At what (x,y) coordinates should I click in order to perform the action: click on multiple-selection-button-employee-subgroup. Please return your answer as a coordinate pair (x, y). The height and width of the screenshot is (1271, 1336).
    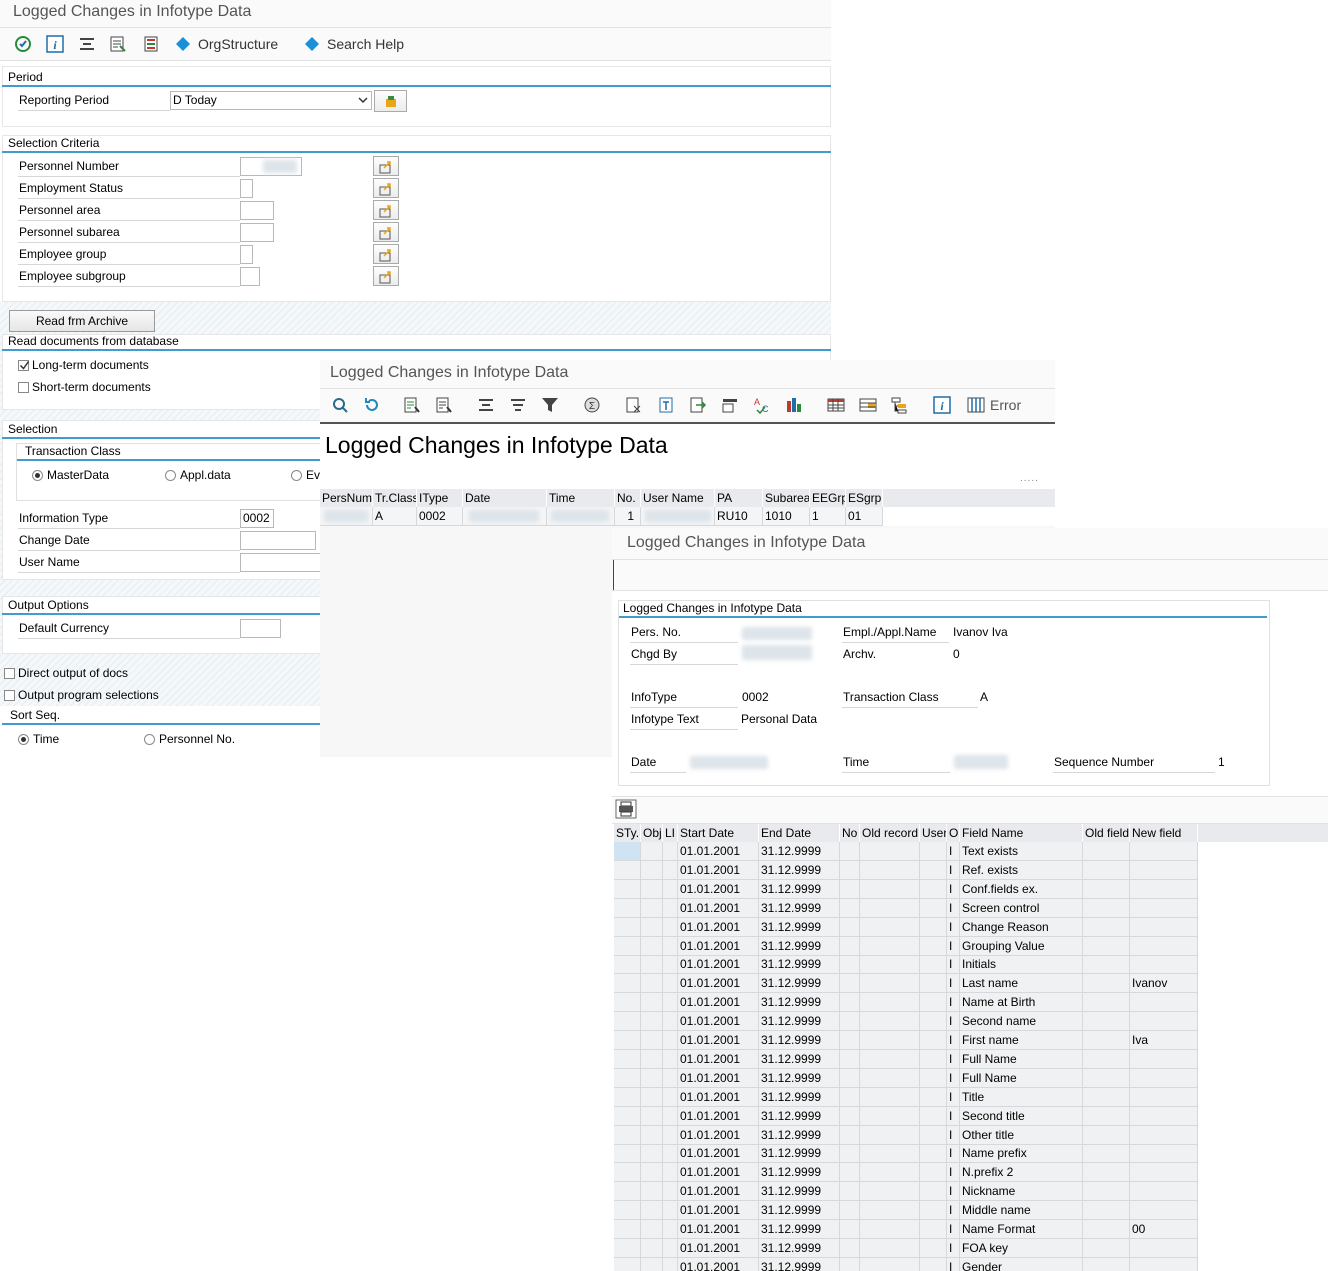
    Looking at the image, I should click on (386, 276).